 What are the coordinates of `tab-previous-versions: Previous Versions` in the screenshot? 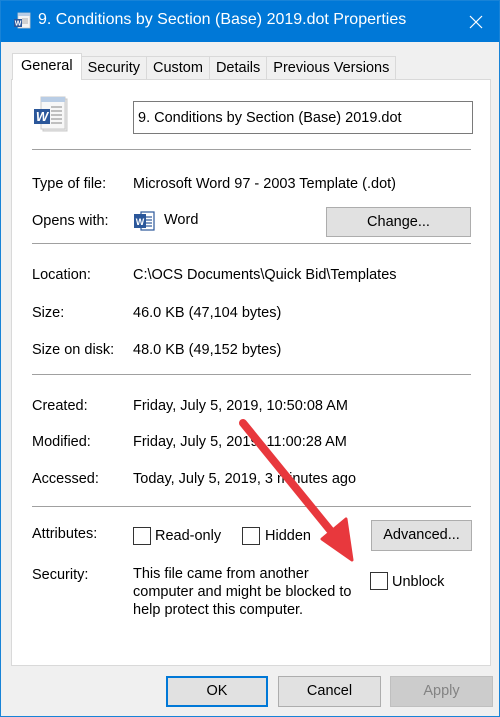 It's located at (331, 68).